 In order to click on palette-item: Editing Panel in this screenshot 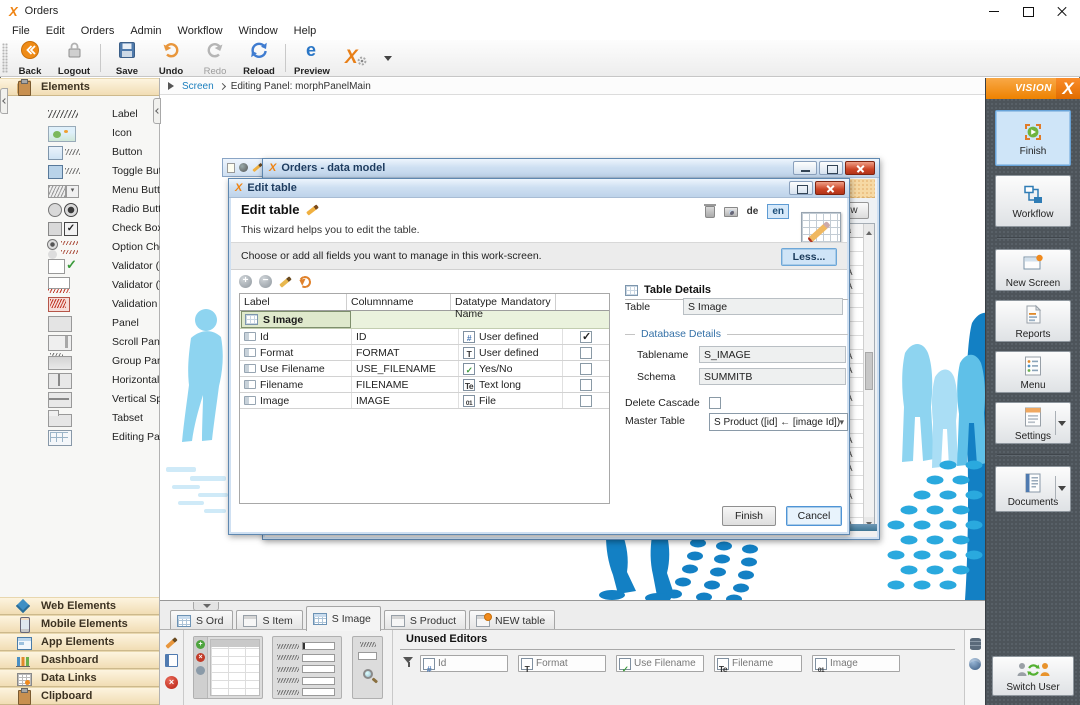, I will do `click(87, 436)`.